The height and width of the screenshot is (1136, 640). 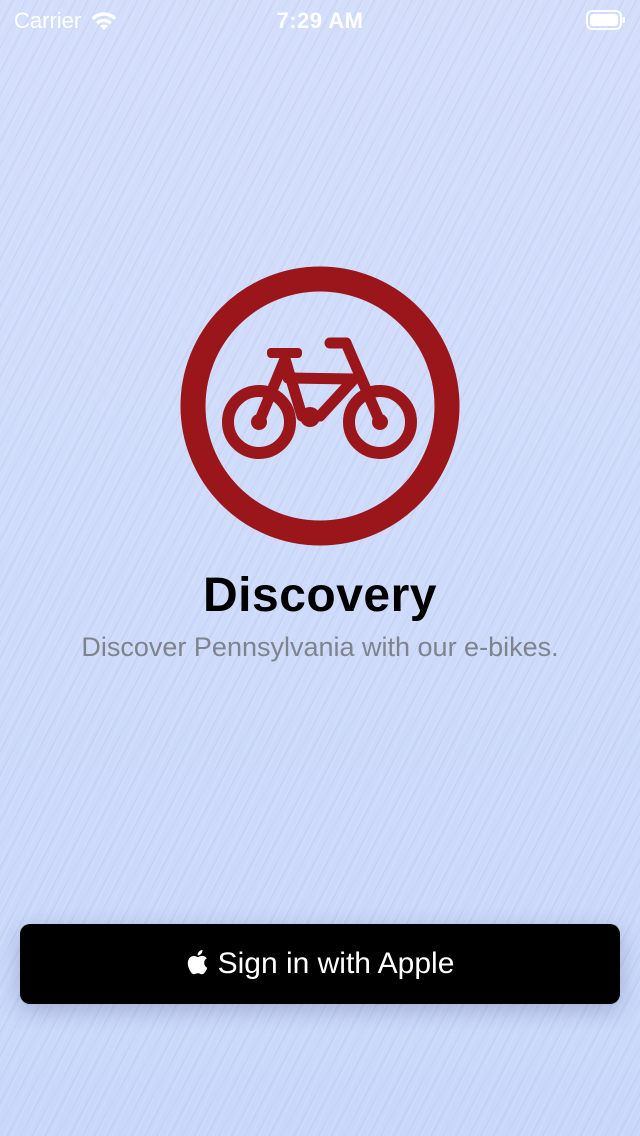 I want to click on app-logo, so click(x=320, y=406).